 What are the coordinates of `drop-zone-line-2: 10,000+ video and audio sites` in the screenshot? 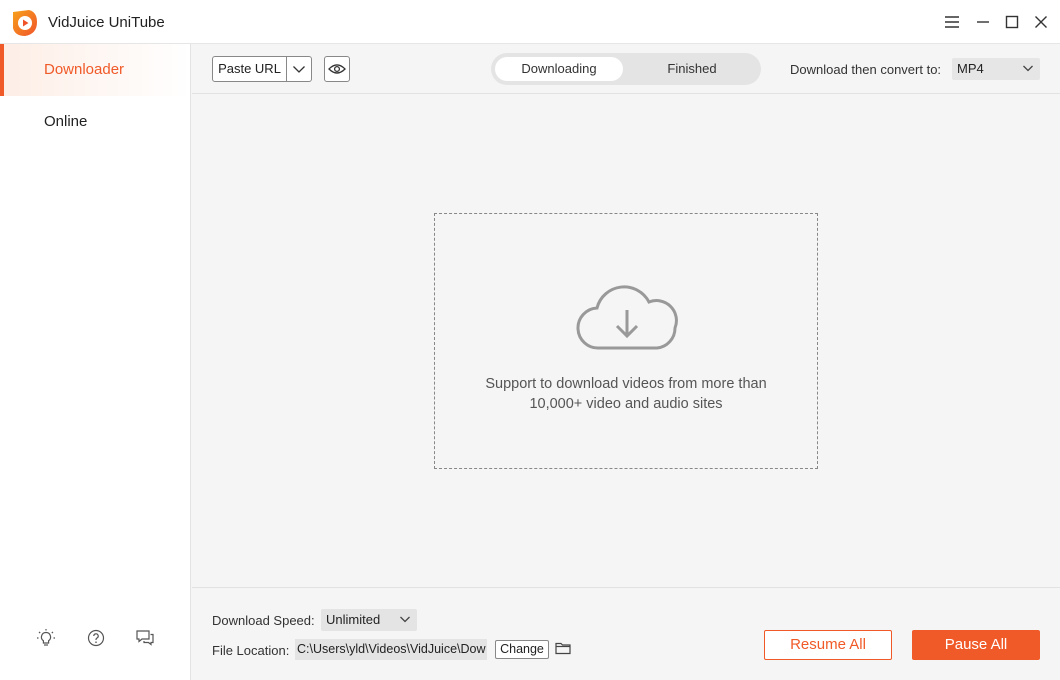 It's located at (626, 404).